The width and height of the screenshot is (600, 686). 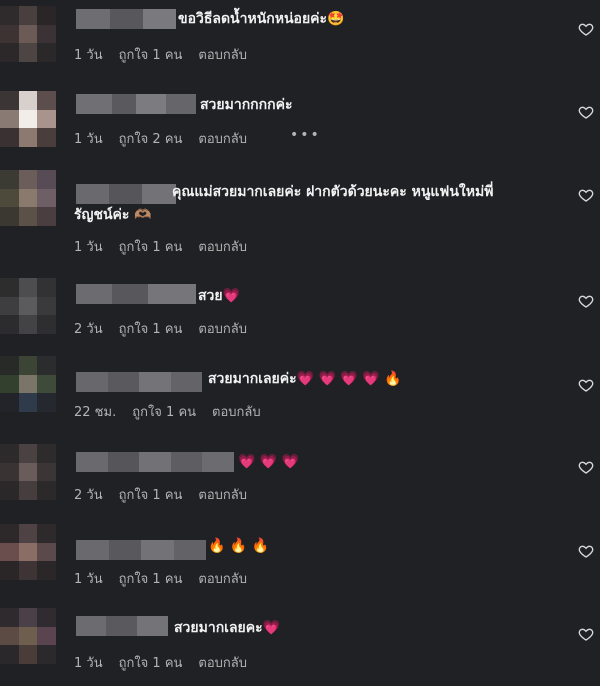 I want to click on comment-text: สวยมากเลยค่ะ💗 💗 💗 💗 🔥, so click(x=305, y=379).